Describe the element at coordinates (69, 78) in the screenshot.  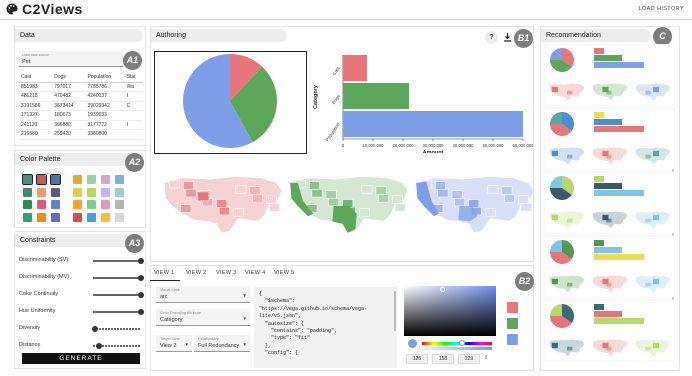
I see `column-header: Dogs` at that location.